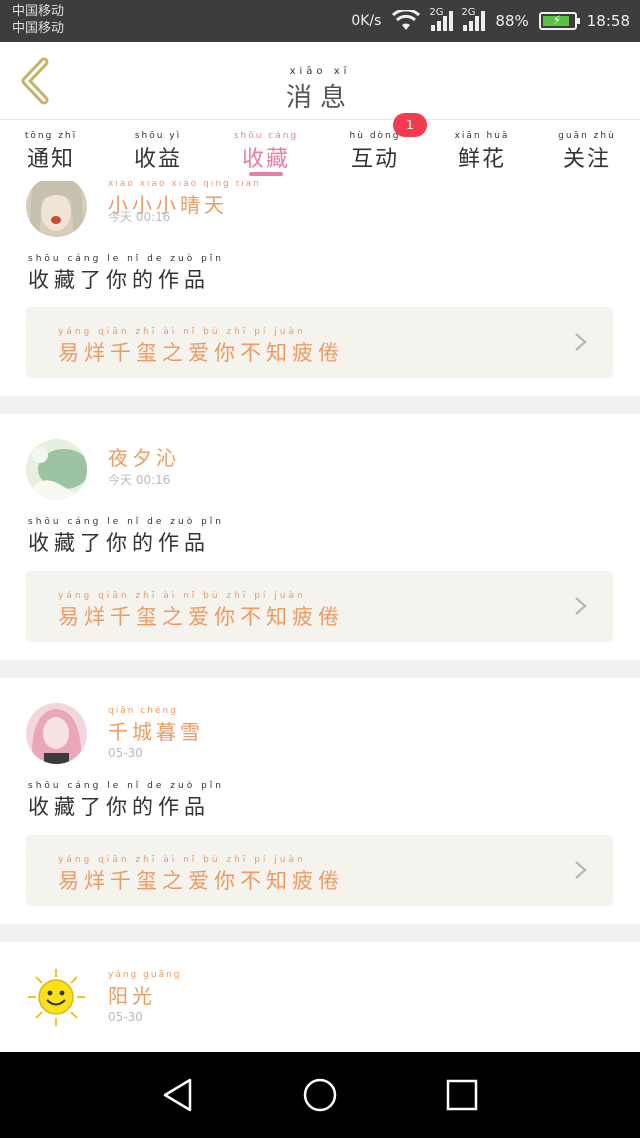 The width and height of the screenshot is (640, 1138). I want to click on tab-flowers: xiān huā 鲜花, so click(482, 152).